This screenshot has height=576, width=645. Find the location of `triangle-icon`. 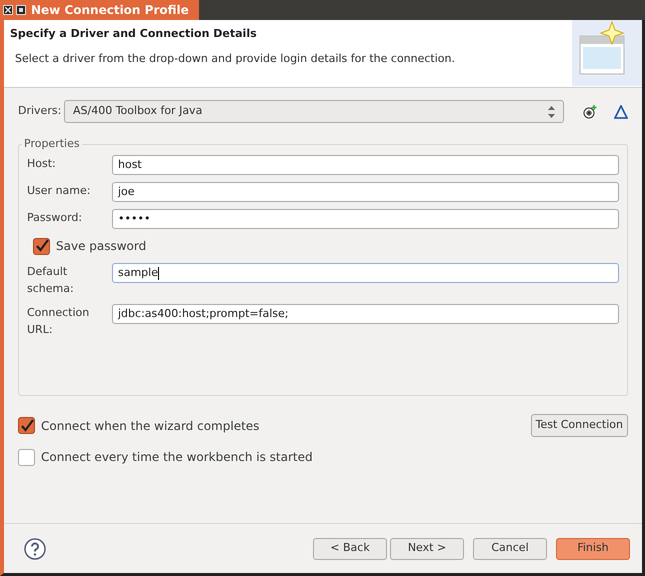

triangle-icon is located at coordinates (621, 111).